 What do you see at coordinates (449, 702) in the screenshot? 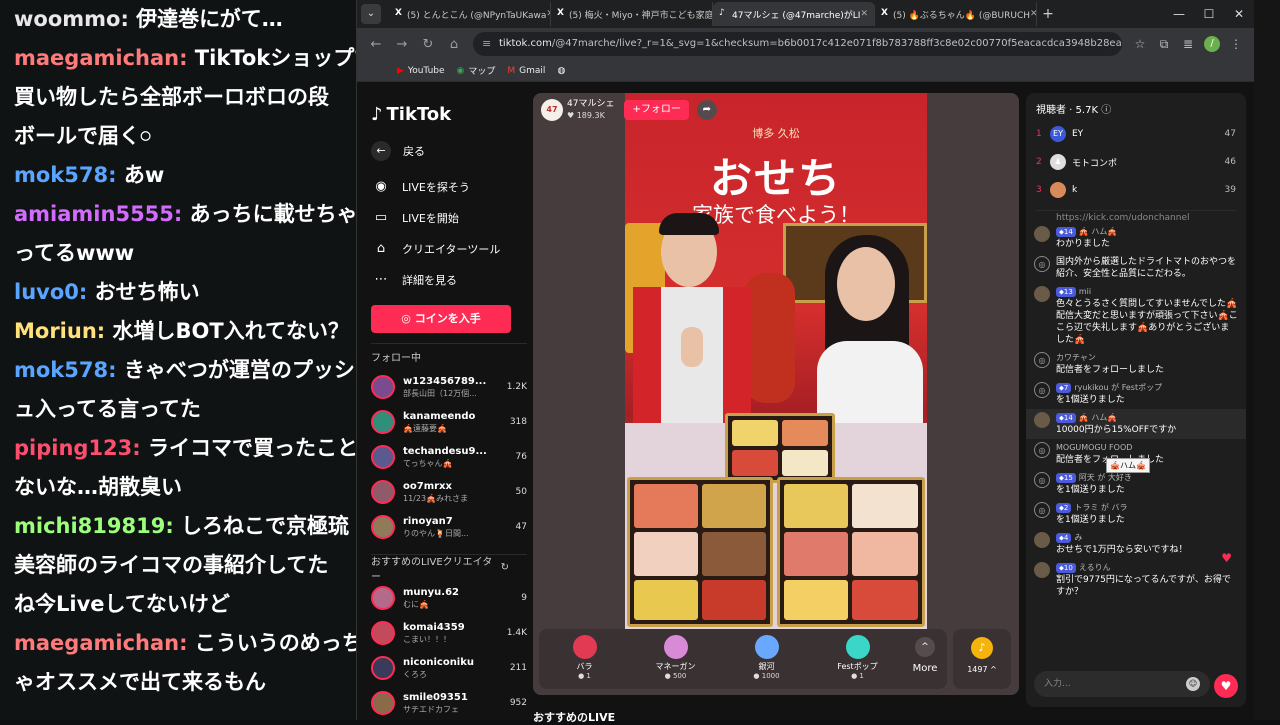
I see `creator-row: smile09351 サチエドカフェ 952` at bounding box center [449, 702].